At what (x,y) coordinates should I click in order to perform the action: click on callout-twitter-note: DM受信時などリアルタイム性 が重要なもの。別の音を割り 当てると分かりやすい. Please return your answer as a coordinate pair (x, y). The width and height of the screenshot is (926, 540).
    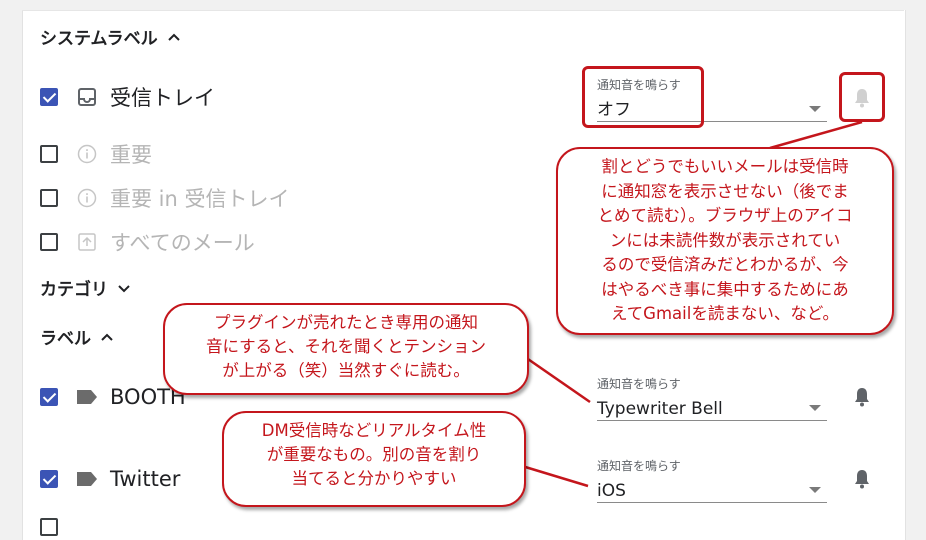
    Looking at the image, I should click on (374, 459).